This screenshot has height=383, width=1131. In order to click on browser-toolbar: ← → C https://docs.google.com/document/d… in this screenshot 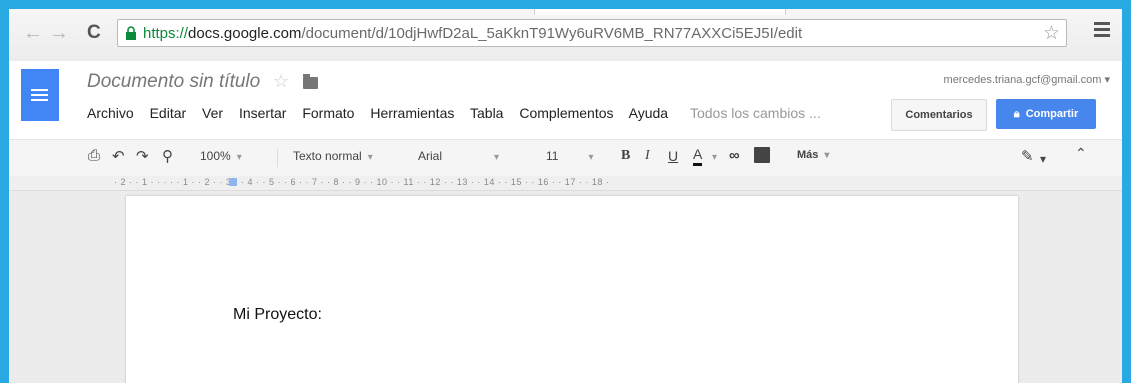, I will do `click(565, 35)`.